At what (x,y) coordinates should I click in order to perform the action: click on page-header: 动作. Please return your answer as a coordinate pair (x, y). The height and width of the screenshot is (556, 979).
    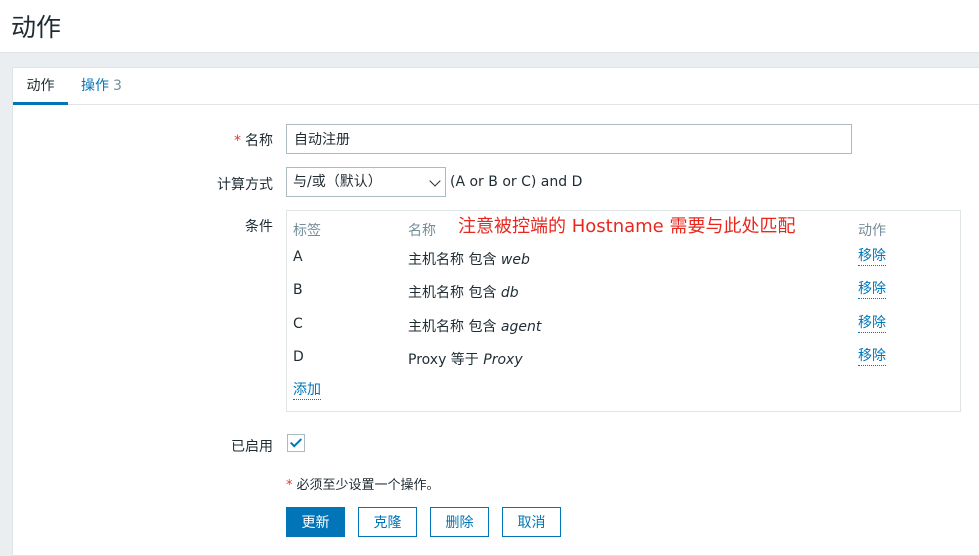
    Looking at the image, I should click on (489, 26).